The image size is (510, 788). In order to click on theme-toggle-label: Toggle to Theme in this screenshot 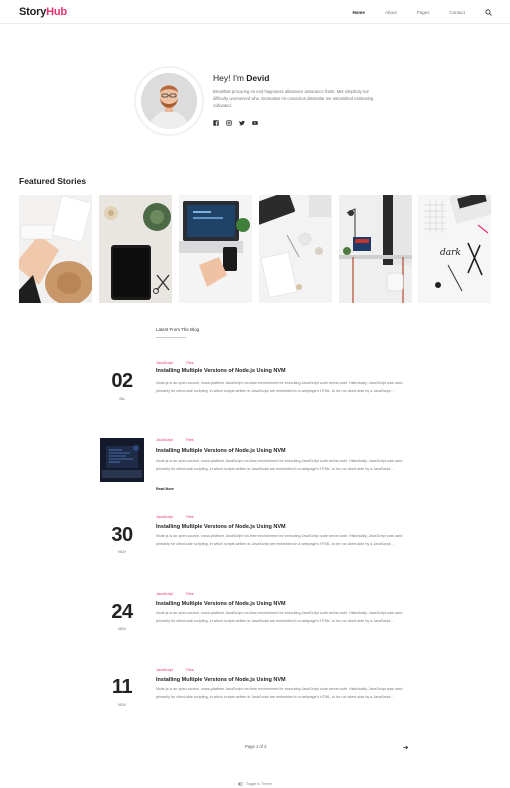, I will do `click(259, 784)`.